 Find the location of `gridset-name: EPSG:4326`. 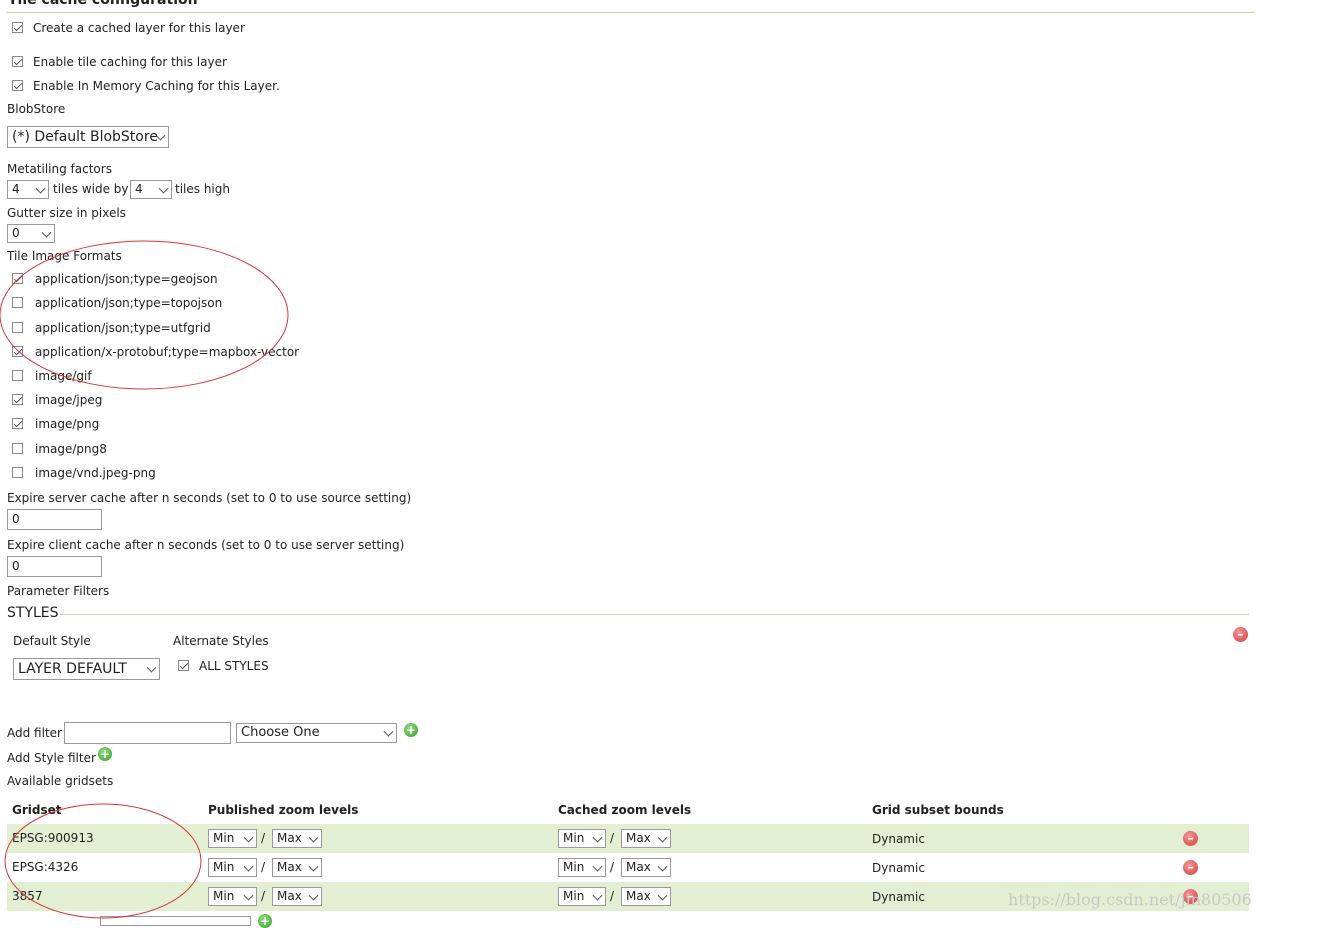

gridset-name: EPSG:4326 is located at coordinates (45, 867).